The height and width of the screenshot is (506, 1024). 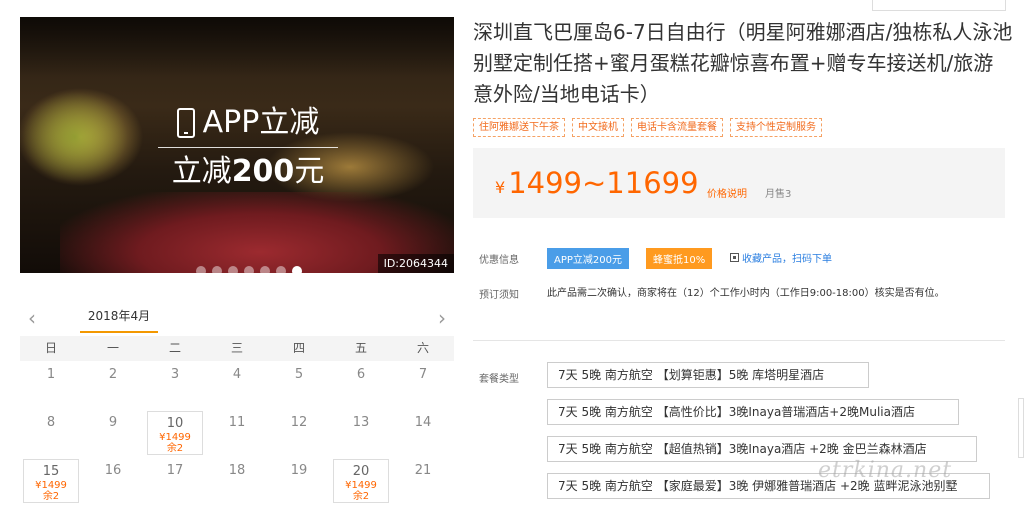 I want to click on calendar-day: 1, so click(x=51, y=385).